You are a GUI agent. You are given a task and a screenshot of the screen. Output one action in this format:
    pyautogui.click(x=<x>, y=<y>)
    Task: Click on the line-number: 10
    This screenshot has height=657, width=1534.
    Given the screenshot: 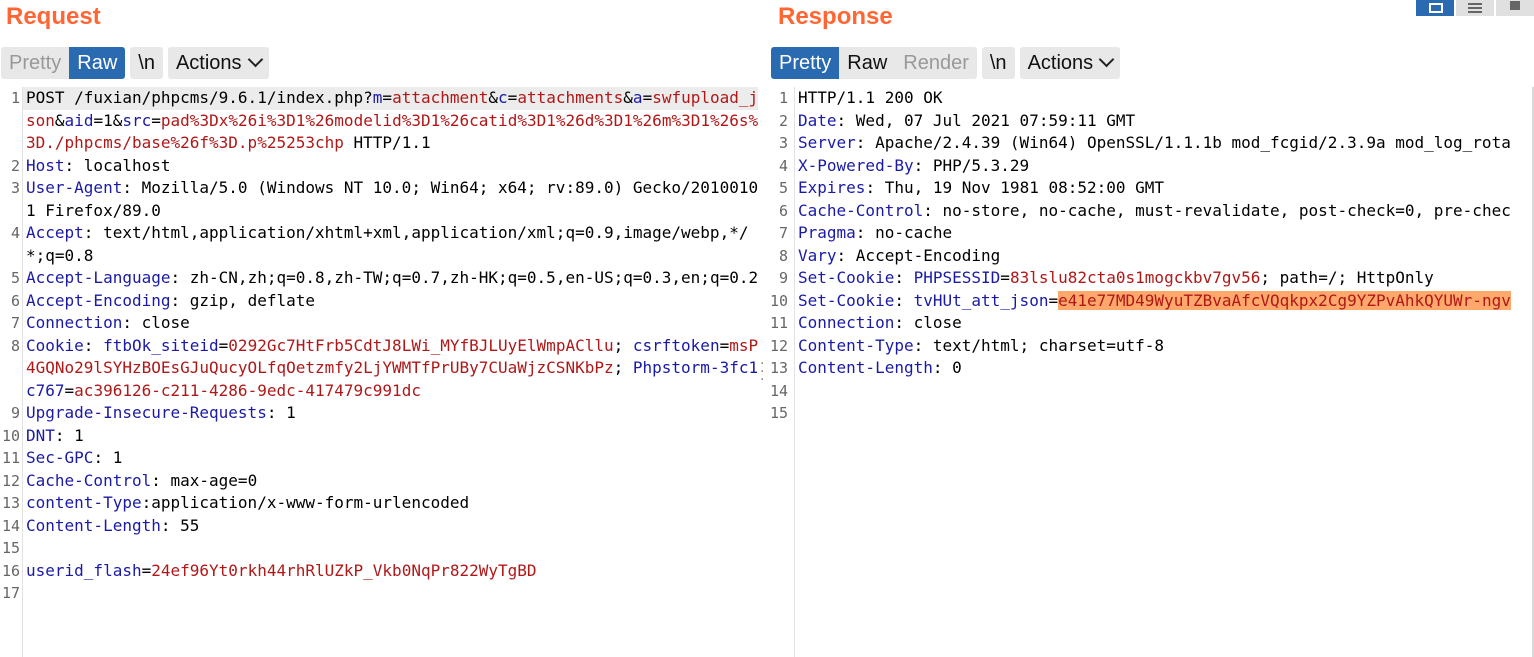 What is the action you would take?
    pyautogui.click(x=10, y=435)
    